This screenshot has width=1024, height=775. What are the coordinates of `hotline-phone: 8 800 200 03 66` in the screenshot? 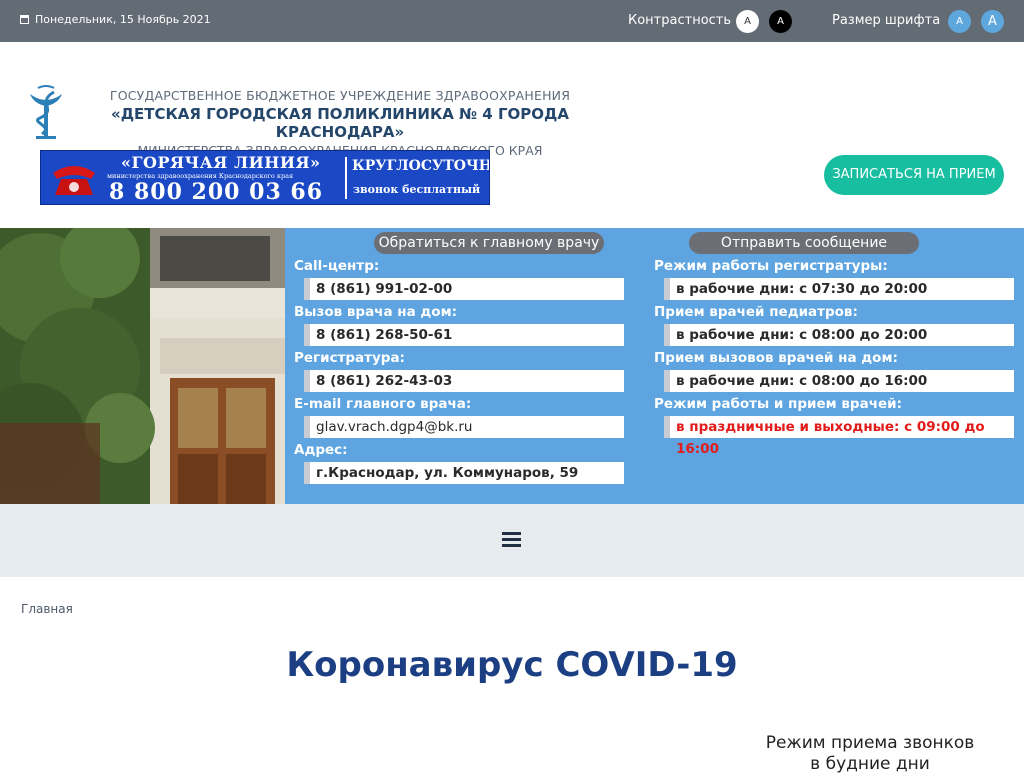 It's located at (216, 192).